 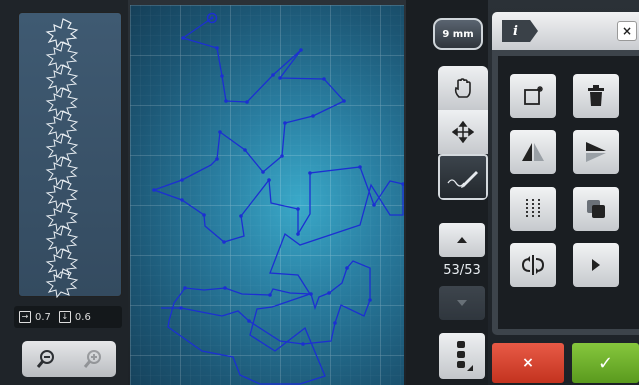 I want to click on zoom-out-button, so click(x=45, y=359).